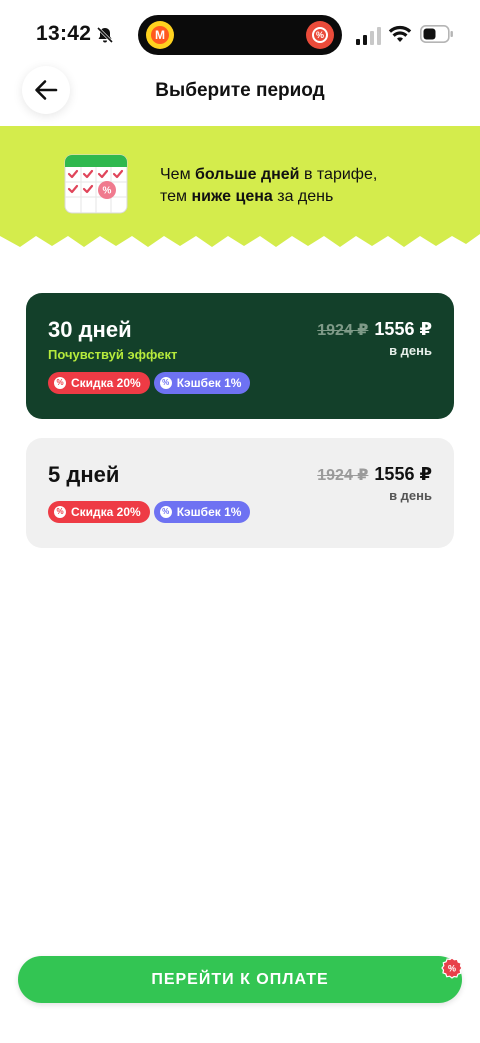  Describe the element at coordinates (436, 34) in the screenshot. I see `battery-icon` at that location.